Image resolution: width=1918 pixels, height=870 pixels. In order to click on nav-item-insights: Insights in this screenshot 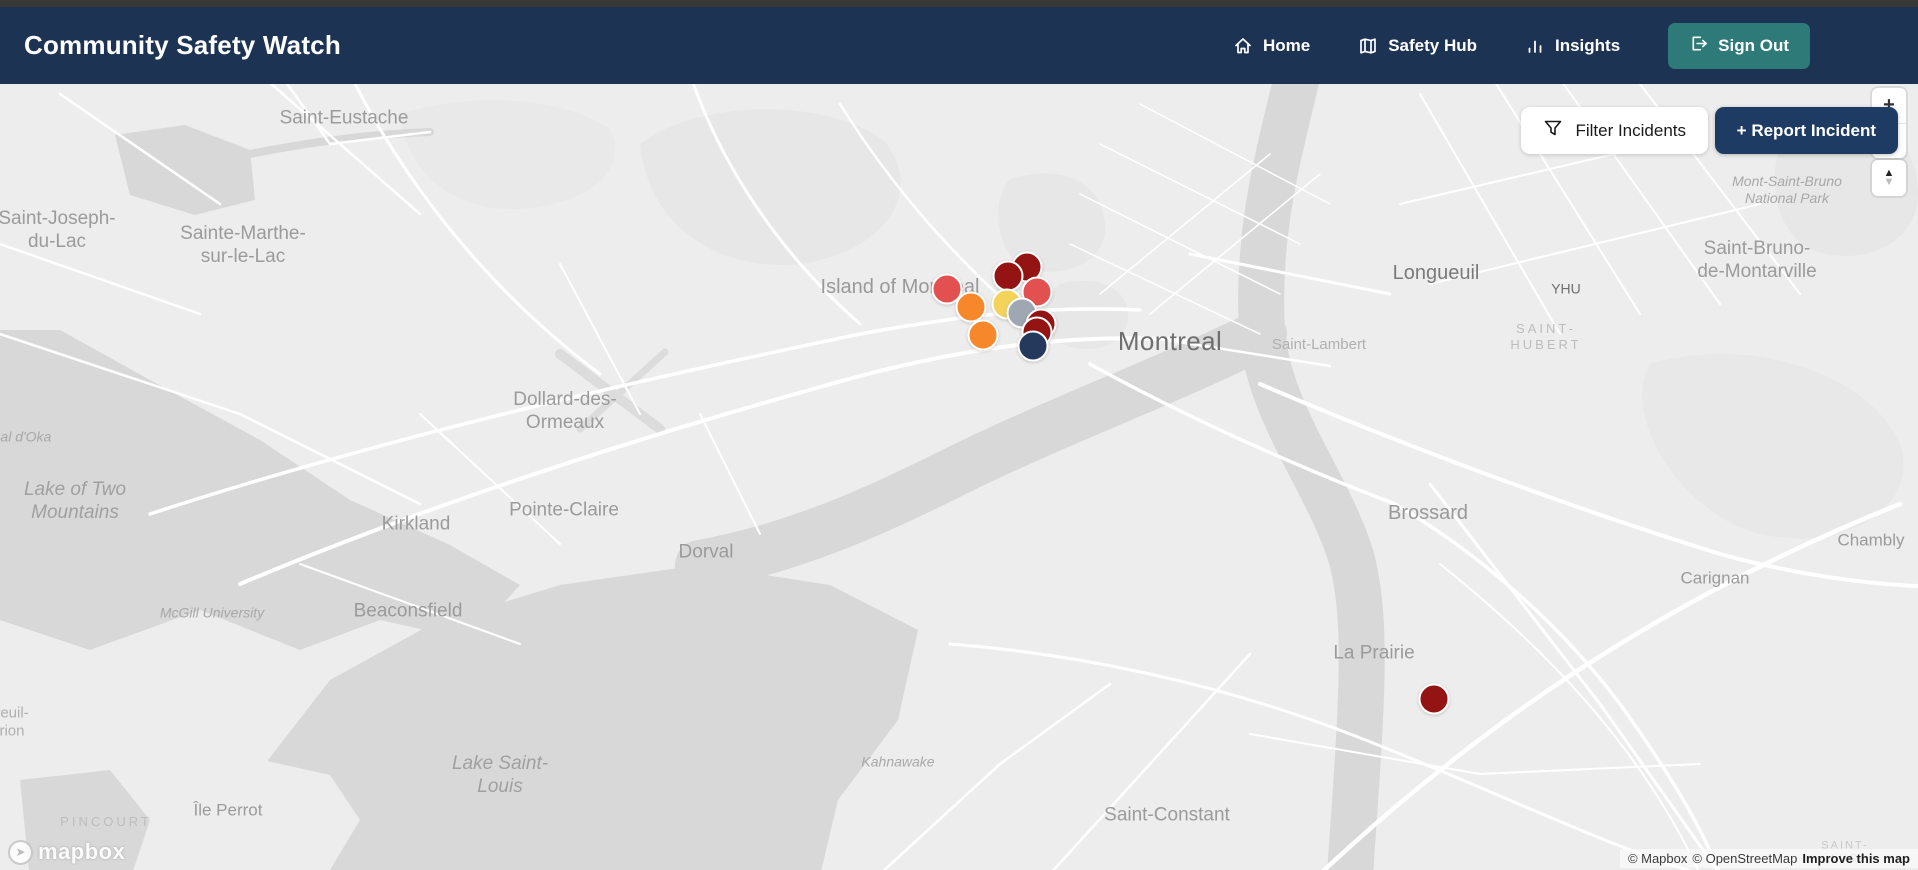, I will do `click(1572, 46)`.